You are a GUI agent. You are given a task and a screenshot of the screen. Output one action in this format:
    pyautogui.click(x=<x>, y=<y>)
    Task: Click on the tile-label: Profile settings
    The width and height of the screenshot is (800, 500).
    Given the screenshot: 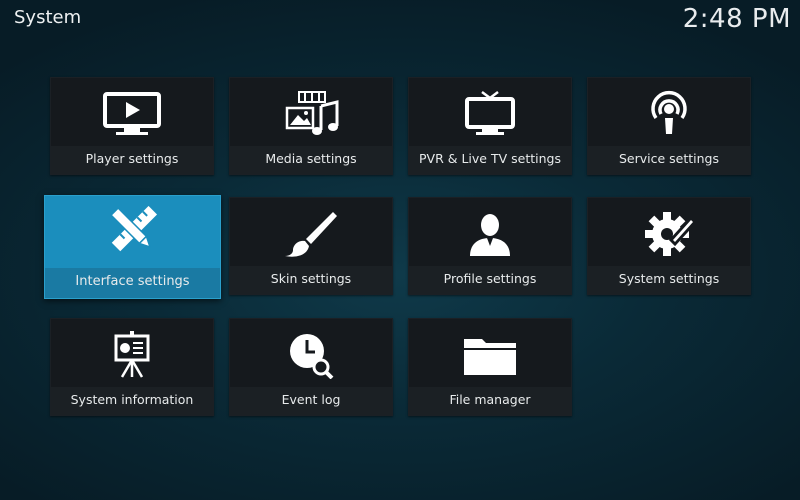 What is the action you would take?
    pyautogui.click(x=490, y=278)
    